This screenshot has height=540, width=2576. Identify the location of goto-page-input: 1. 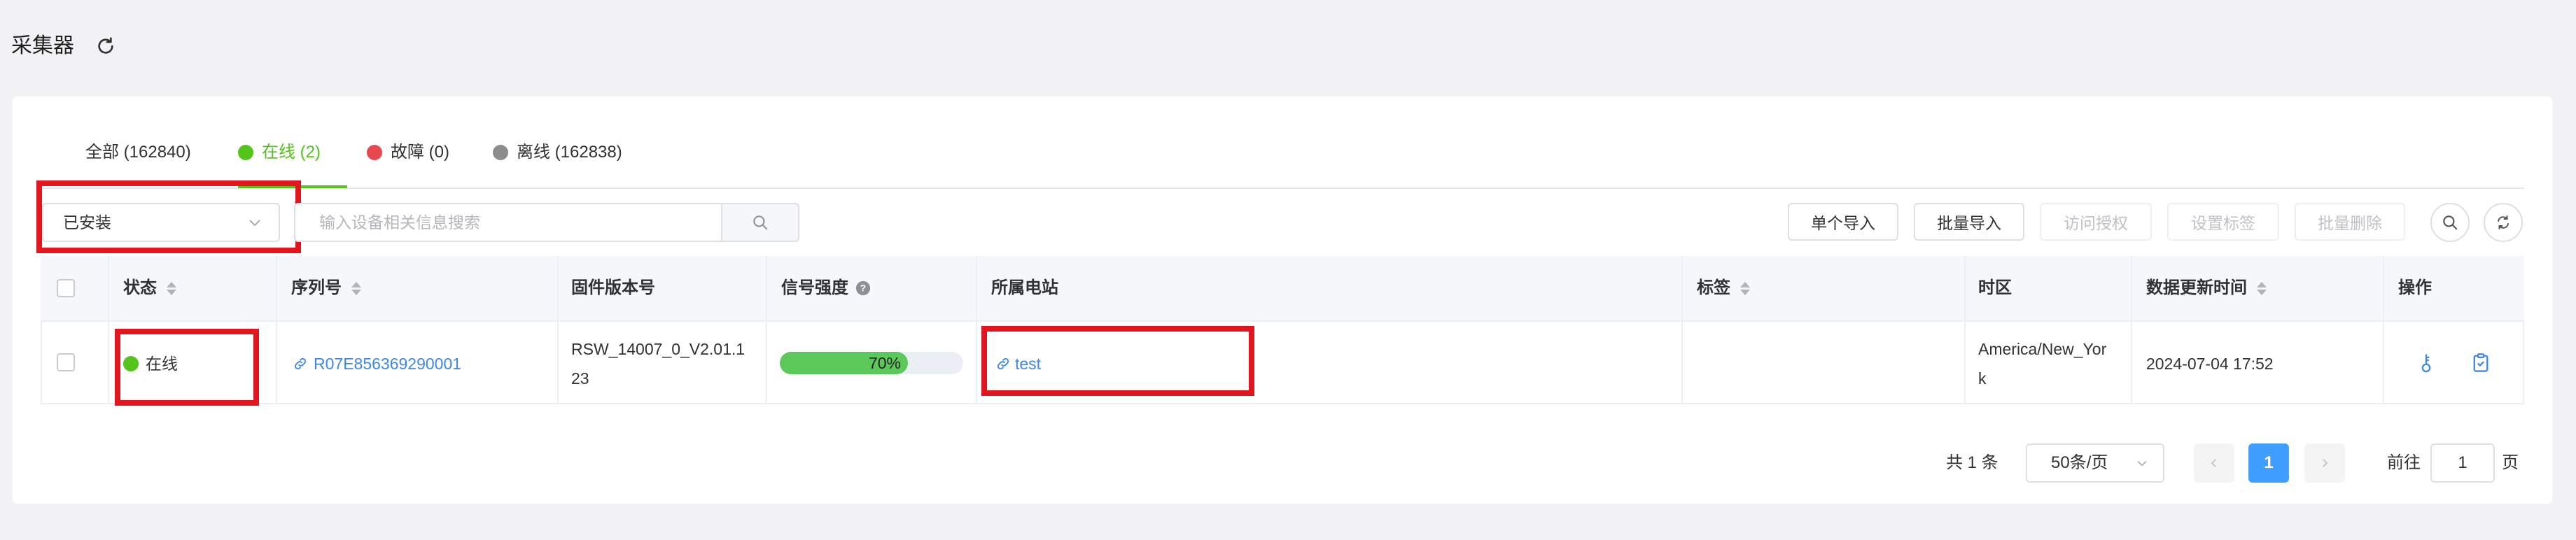
(2462, 463).